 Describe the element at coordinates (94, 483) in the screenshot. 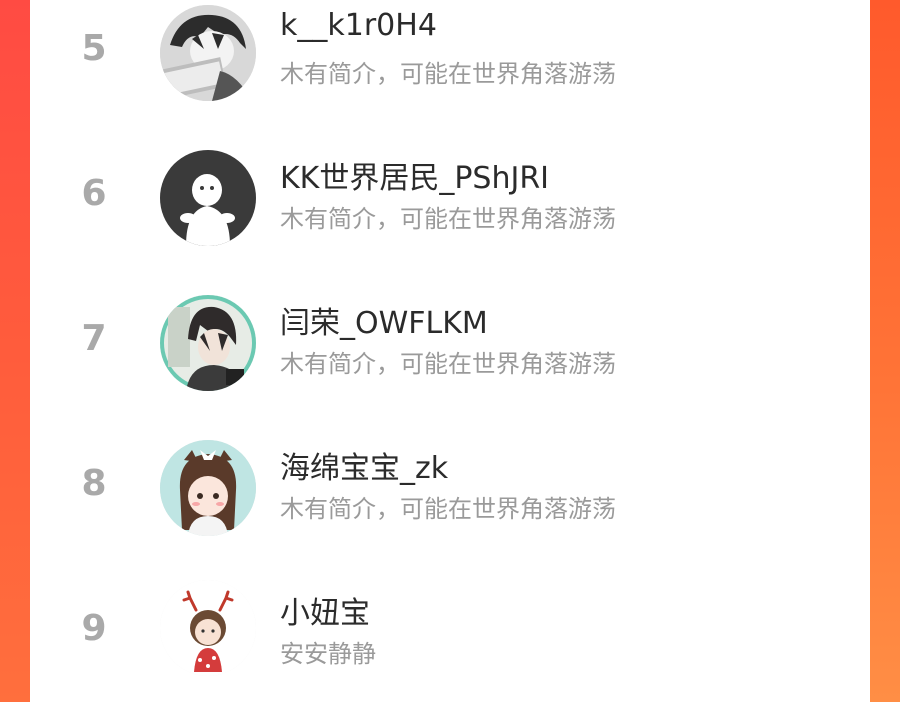

I see `rank-number: 8` at that location.